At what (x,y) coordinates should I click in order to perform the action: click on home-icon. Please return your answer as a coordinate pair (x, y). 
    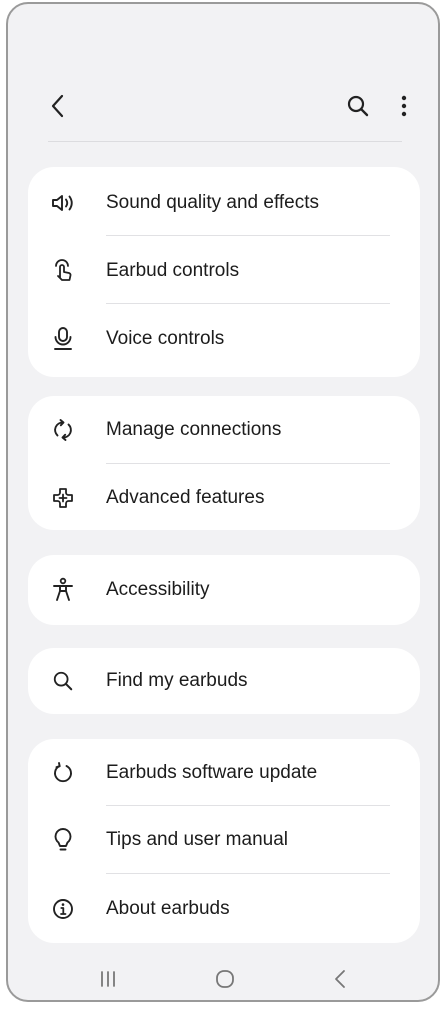
    Looking at the image, I should click on (225, 979).